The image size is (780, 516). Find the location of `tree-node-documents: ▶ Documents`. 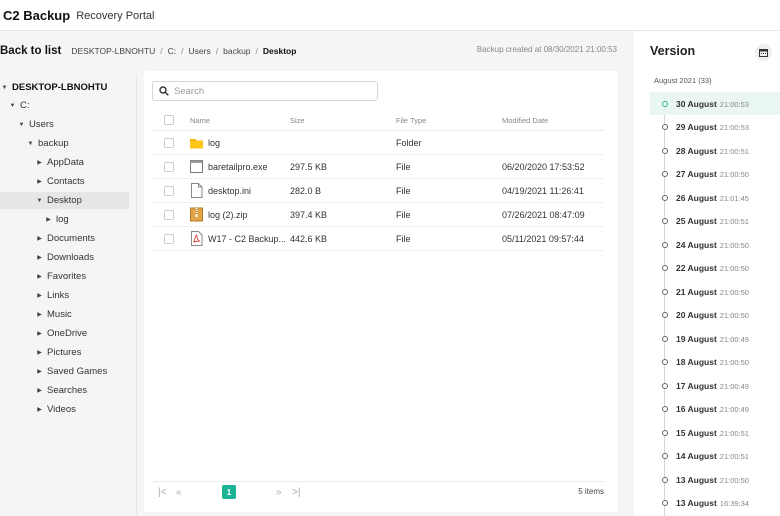

tree-node-documents: ▶ Documents is located at coordinates (68, 238).